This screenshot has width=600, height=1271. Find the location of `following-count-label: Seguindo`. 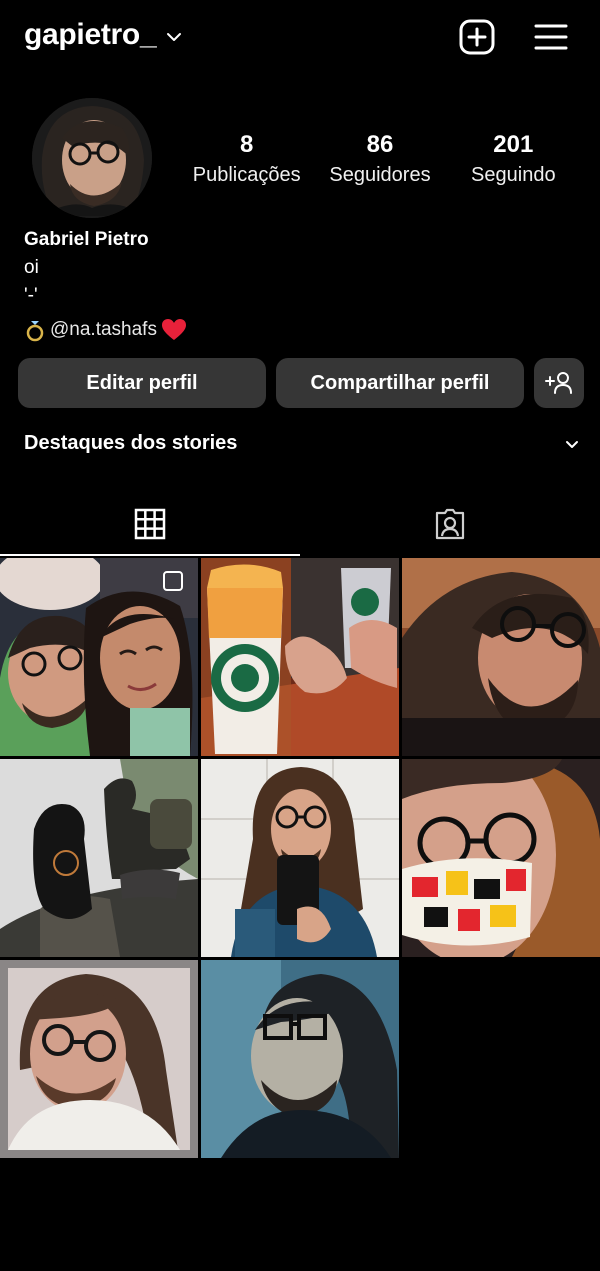

following-count-label: Seguindo is located at coordinates (513, 175).